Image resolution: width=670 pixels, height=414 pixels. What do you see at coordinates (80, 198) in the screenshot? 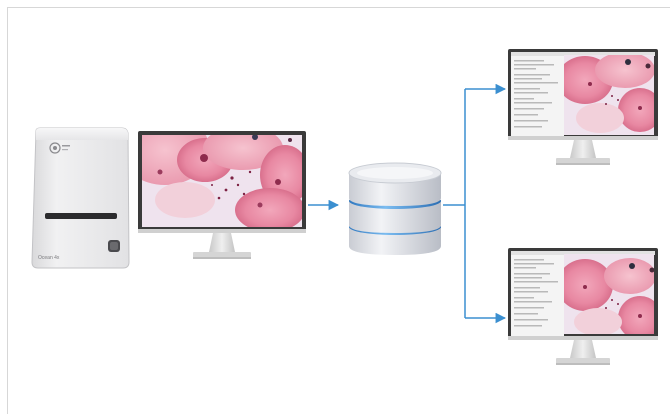
I see `slide-scanner-icon` at bounding box center [80, 198].